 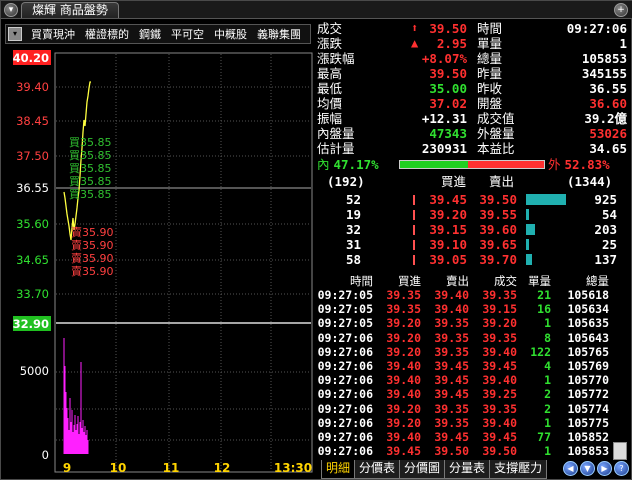 What do you see at coordinates (473, 214) in the screenshot?
I see `order-book-row: 19 39.20 39.55 54` at bounding box center [473, 214].